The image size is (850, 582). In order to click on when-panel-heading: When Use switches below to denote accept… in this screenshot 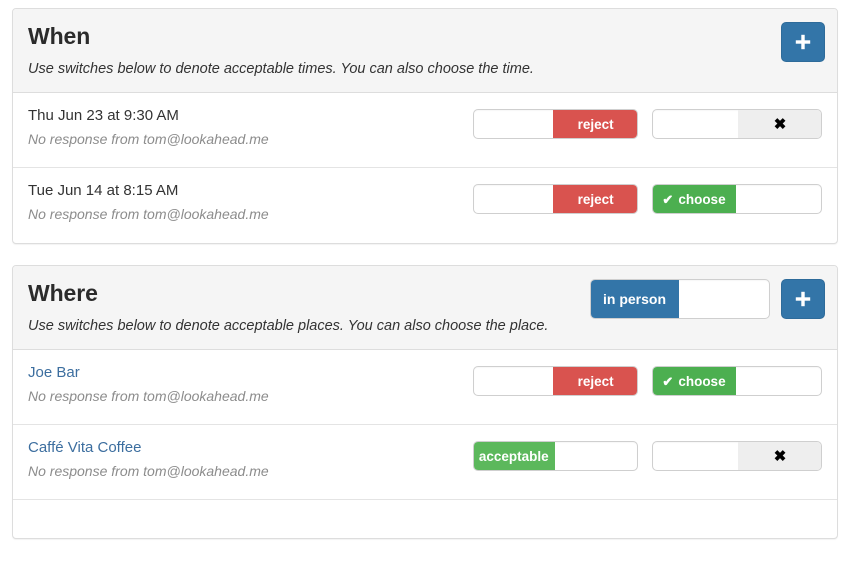, I will do `click(425, 51)`.